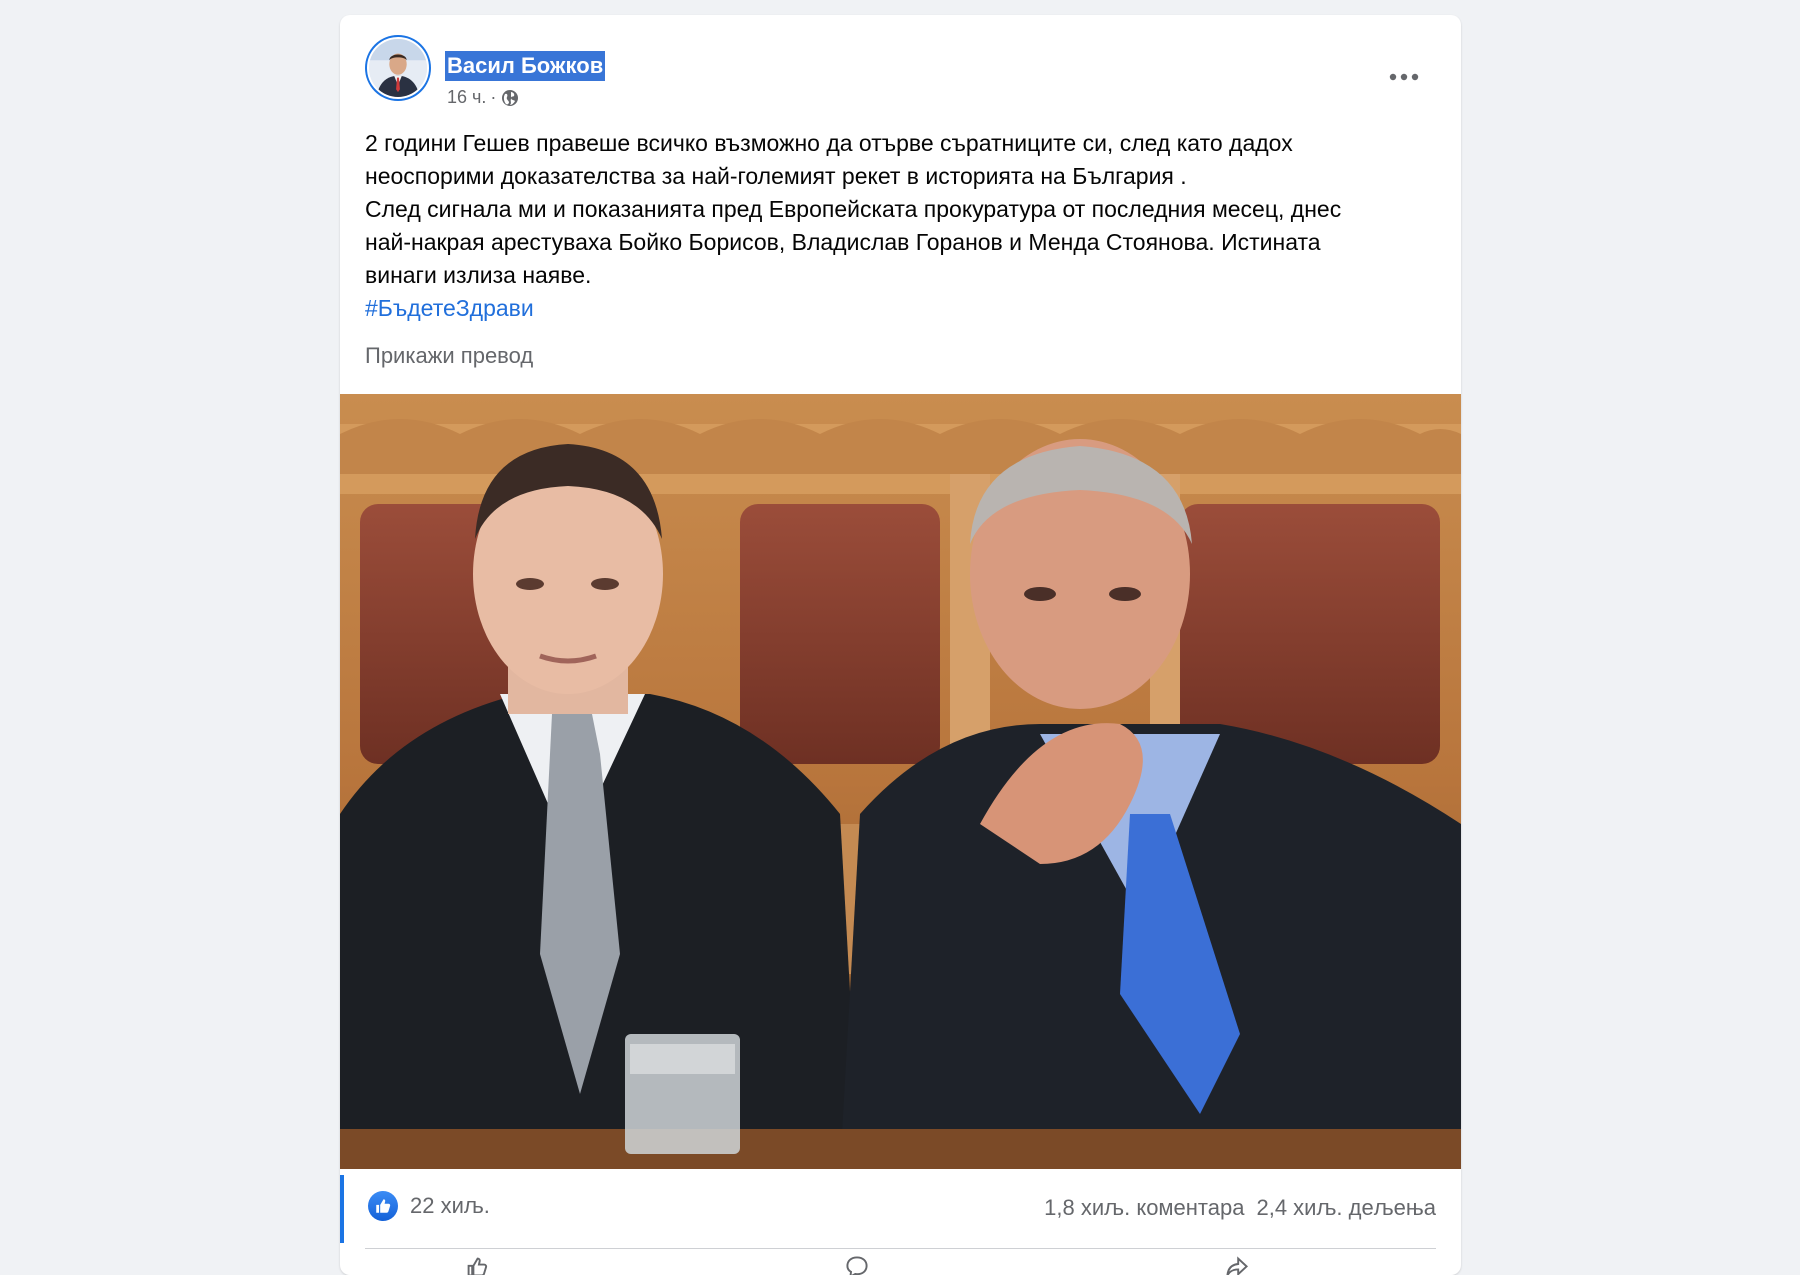 The image size is (1800, 1275). I want to click on comment-icon, so click(857, 1265).